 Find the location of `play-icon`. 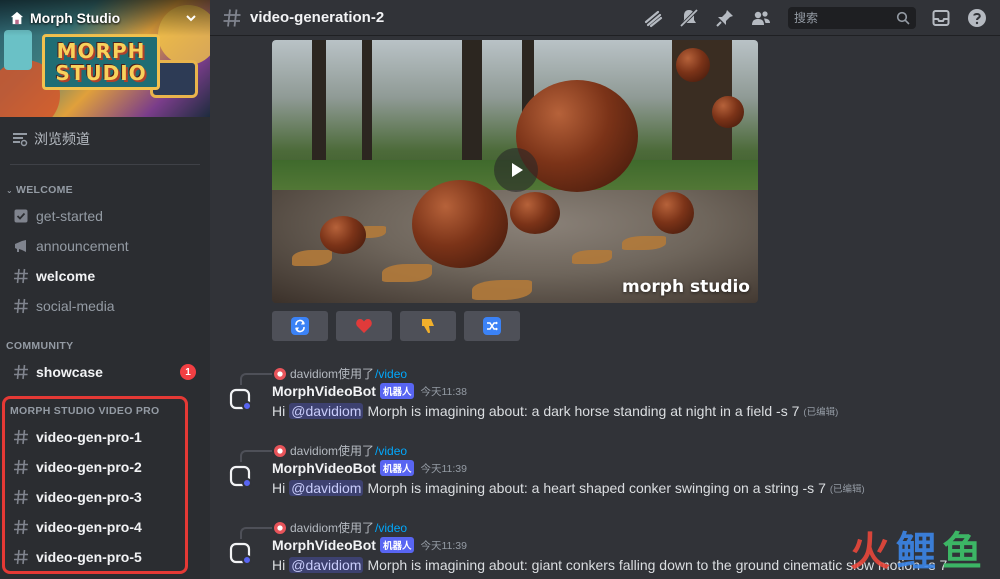

play-icon is located at coordinates (517, 170).